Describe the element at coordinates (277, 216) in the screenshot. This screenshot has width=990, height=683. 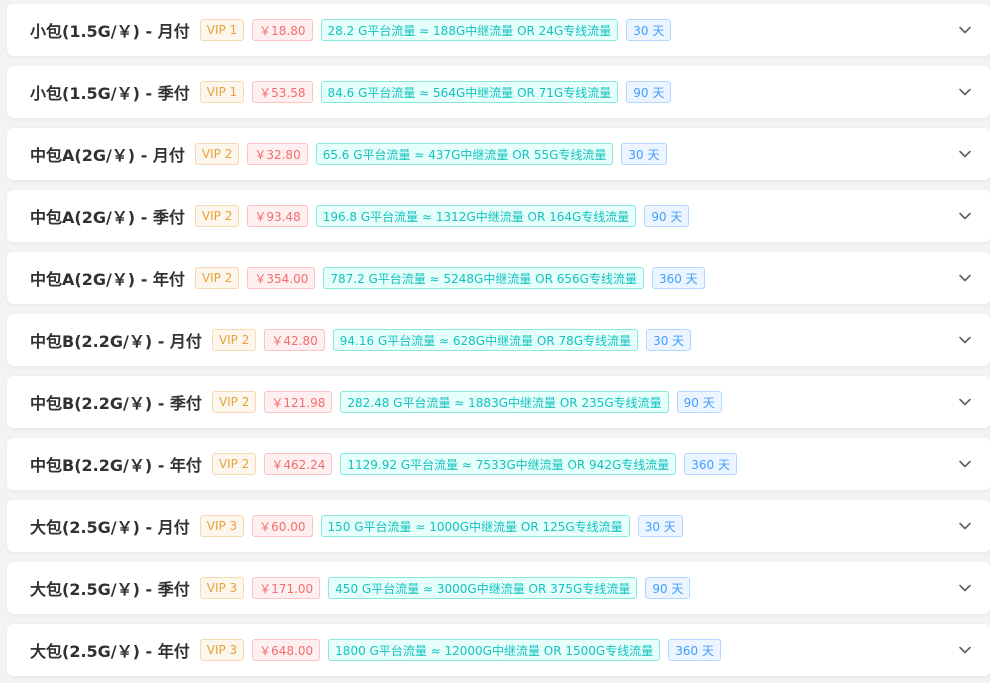
I see `price-badge: ￥93.48` at that location.